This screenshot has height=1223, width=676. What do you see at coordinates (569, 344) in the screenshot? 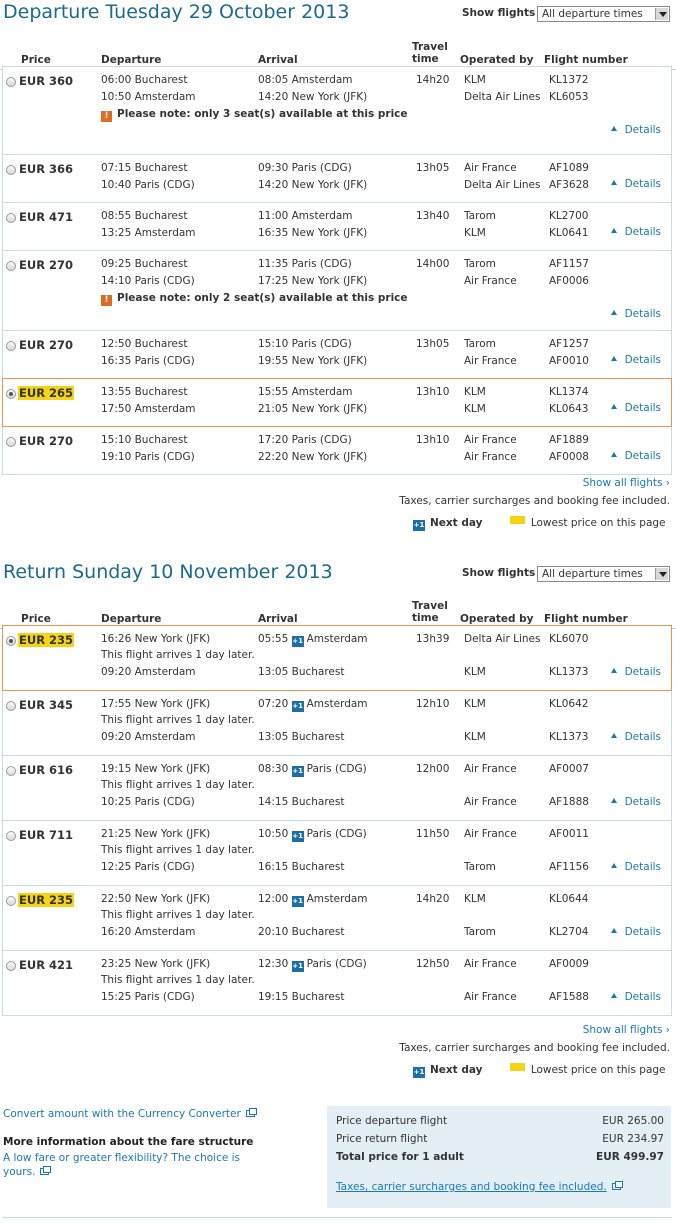
I see `flight-number: AF1257` at bounding box center [569, 344].